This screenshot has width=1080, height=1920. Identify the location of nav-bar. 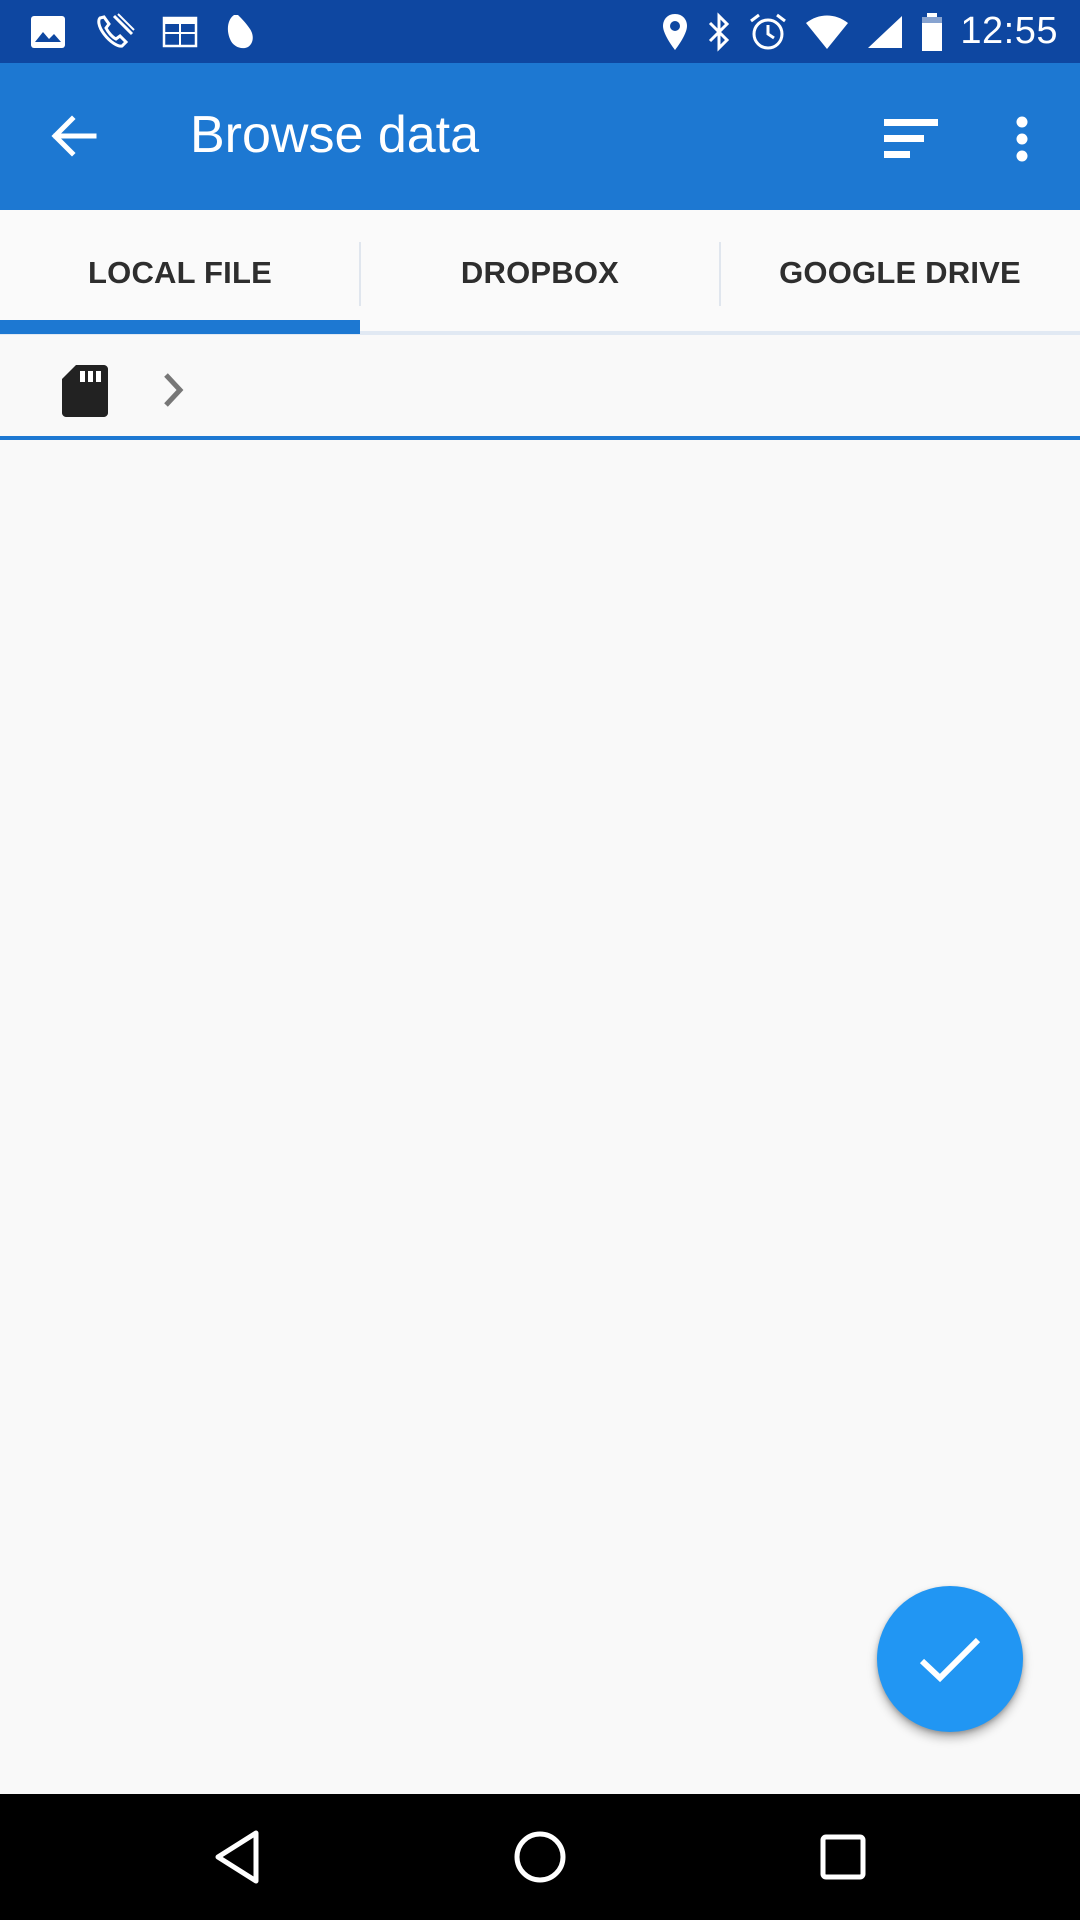
(540, 1857).